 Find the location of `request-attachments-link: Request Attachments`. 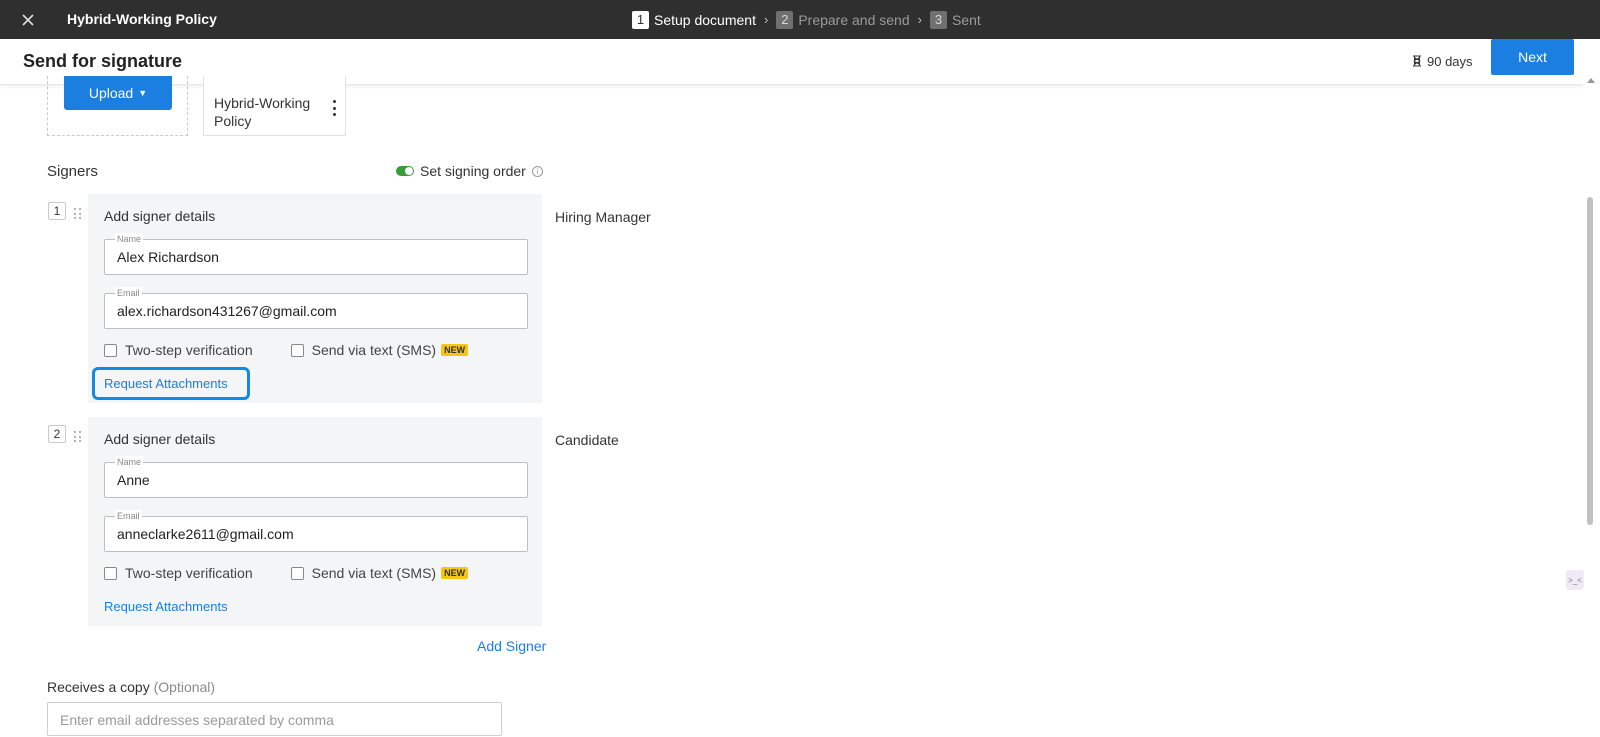

request-attachments-link: Request Attachments is located at coordinates (166, 606).